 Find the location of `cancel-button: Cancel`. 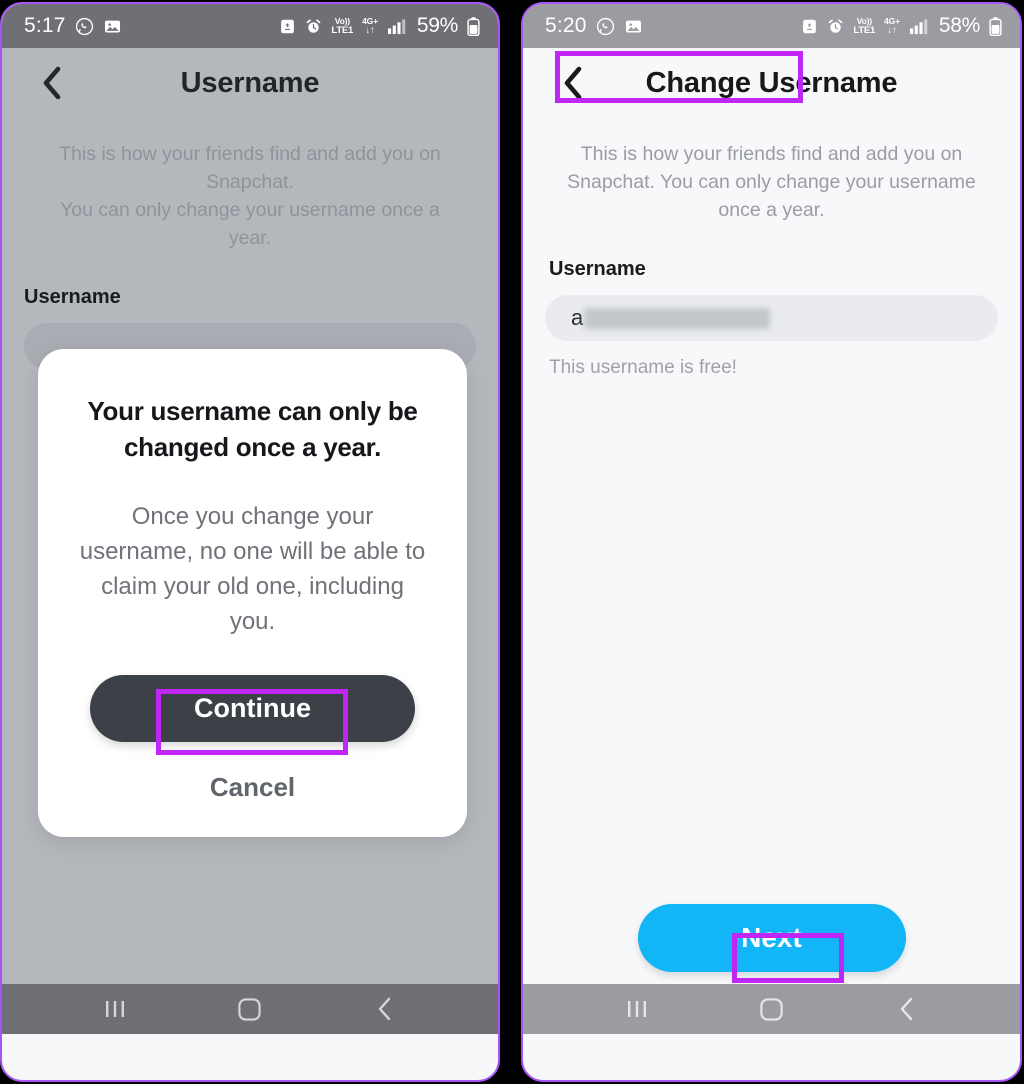

cancel-button: Cancel is located at coordinates (252, 787).